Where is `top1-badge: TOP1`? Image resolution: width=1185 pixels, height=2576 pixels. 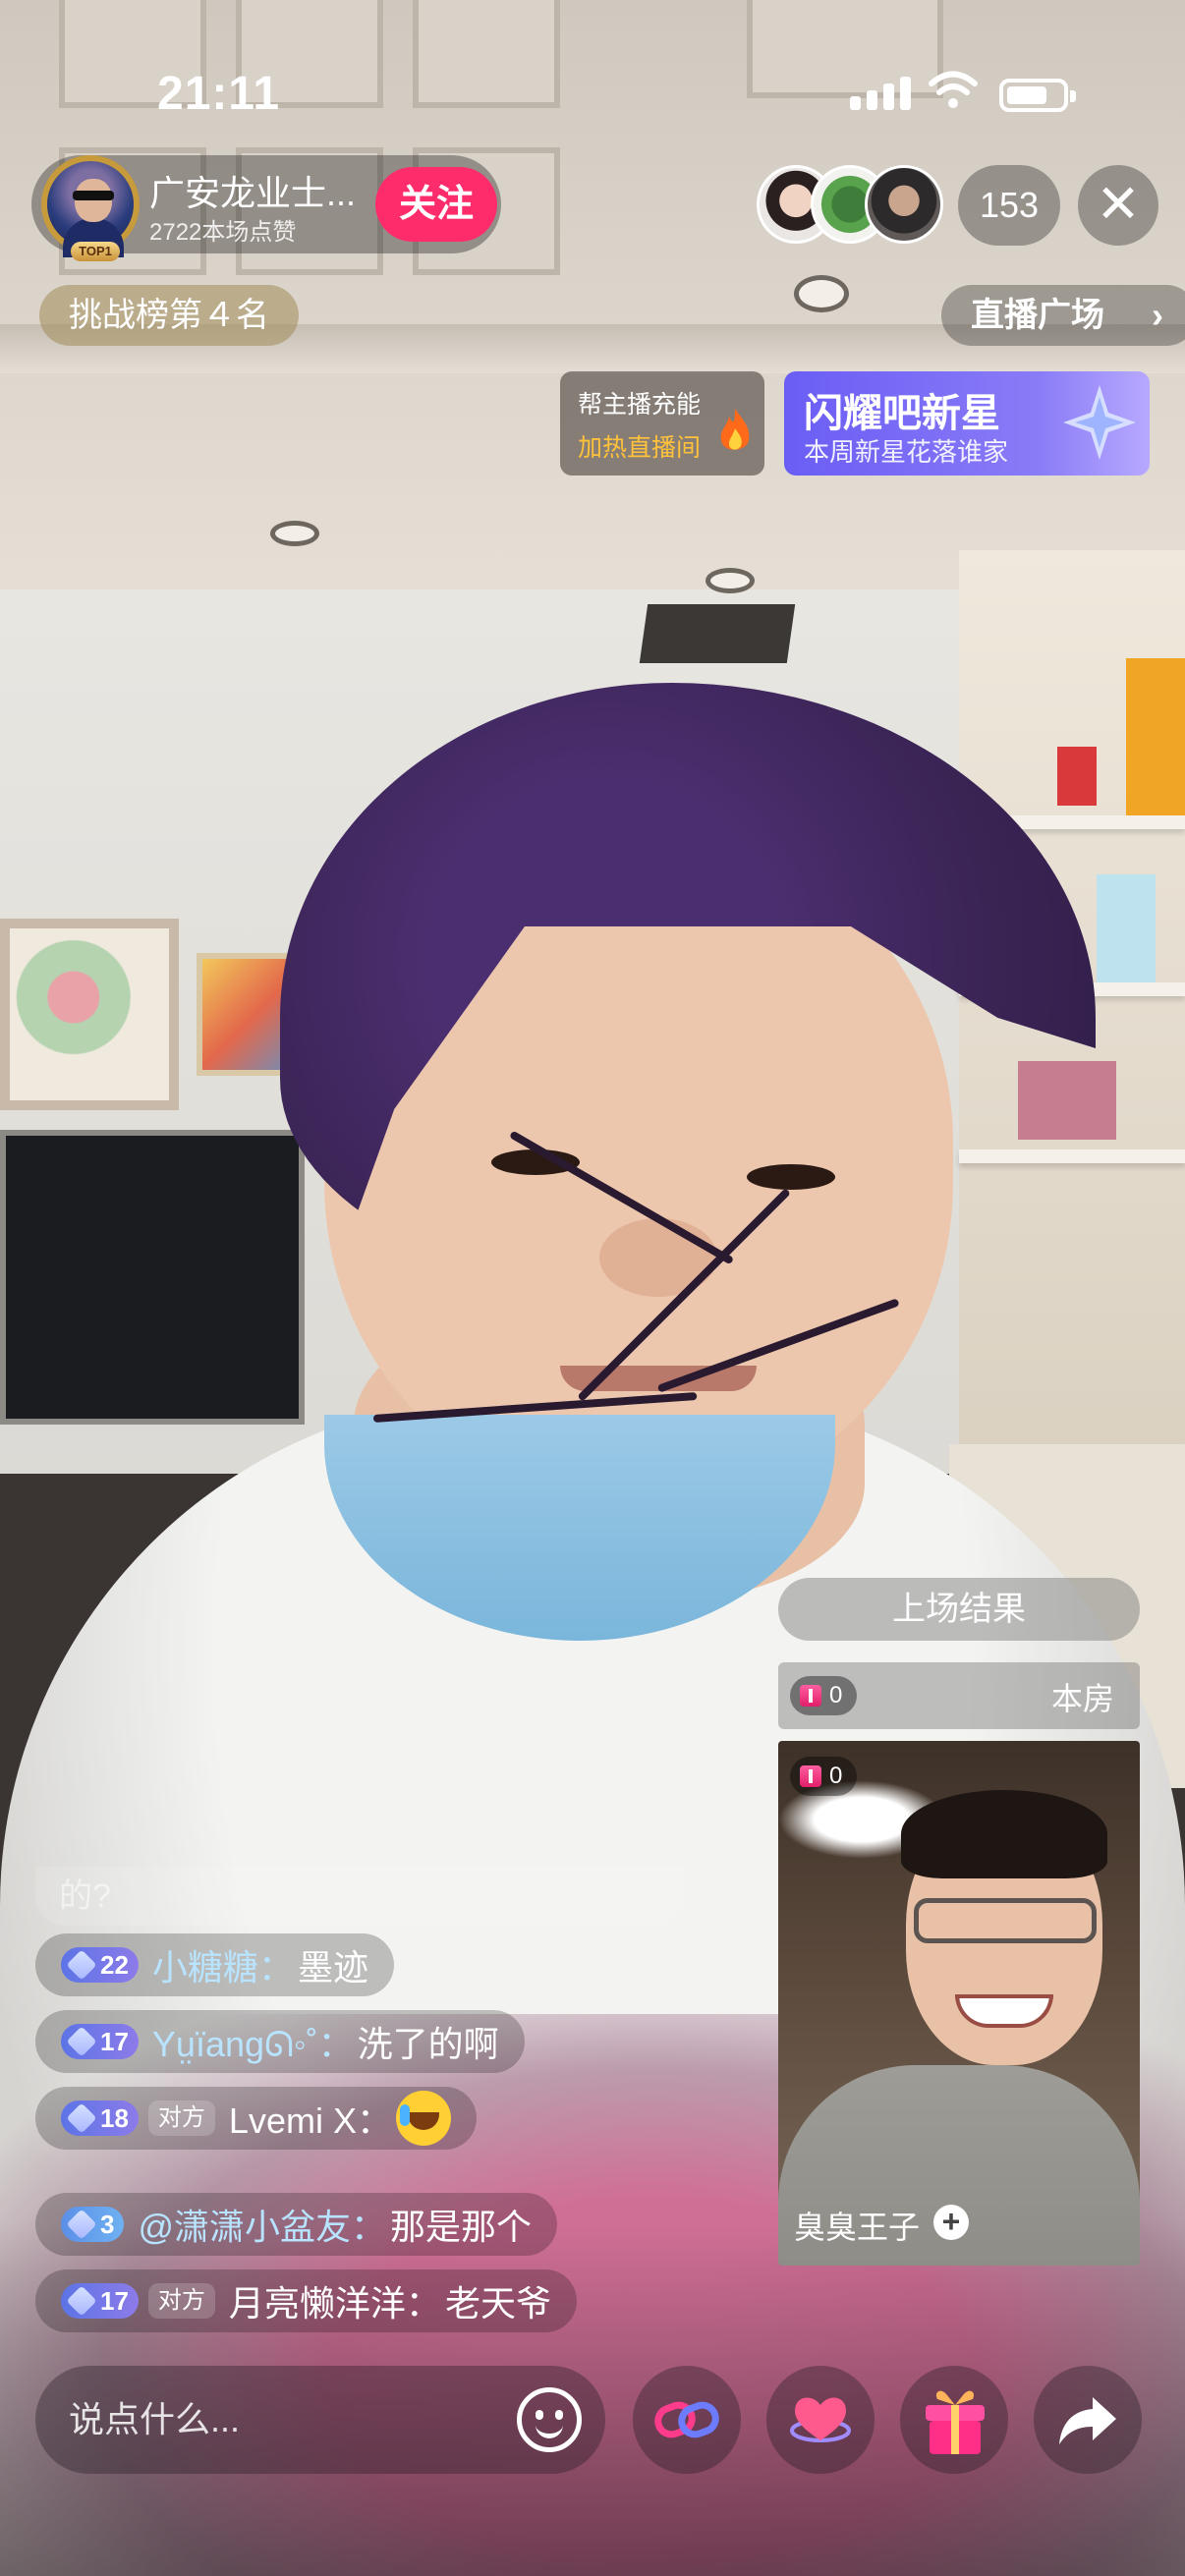
top1-badge: TOP1 is located at coordinates (96, 251).